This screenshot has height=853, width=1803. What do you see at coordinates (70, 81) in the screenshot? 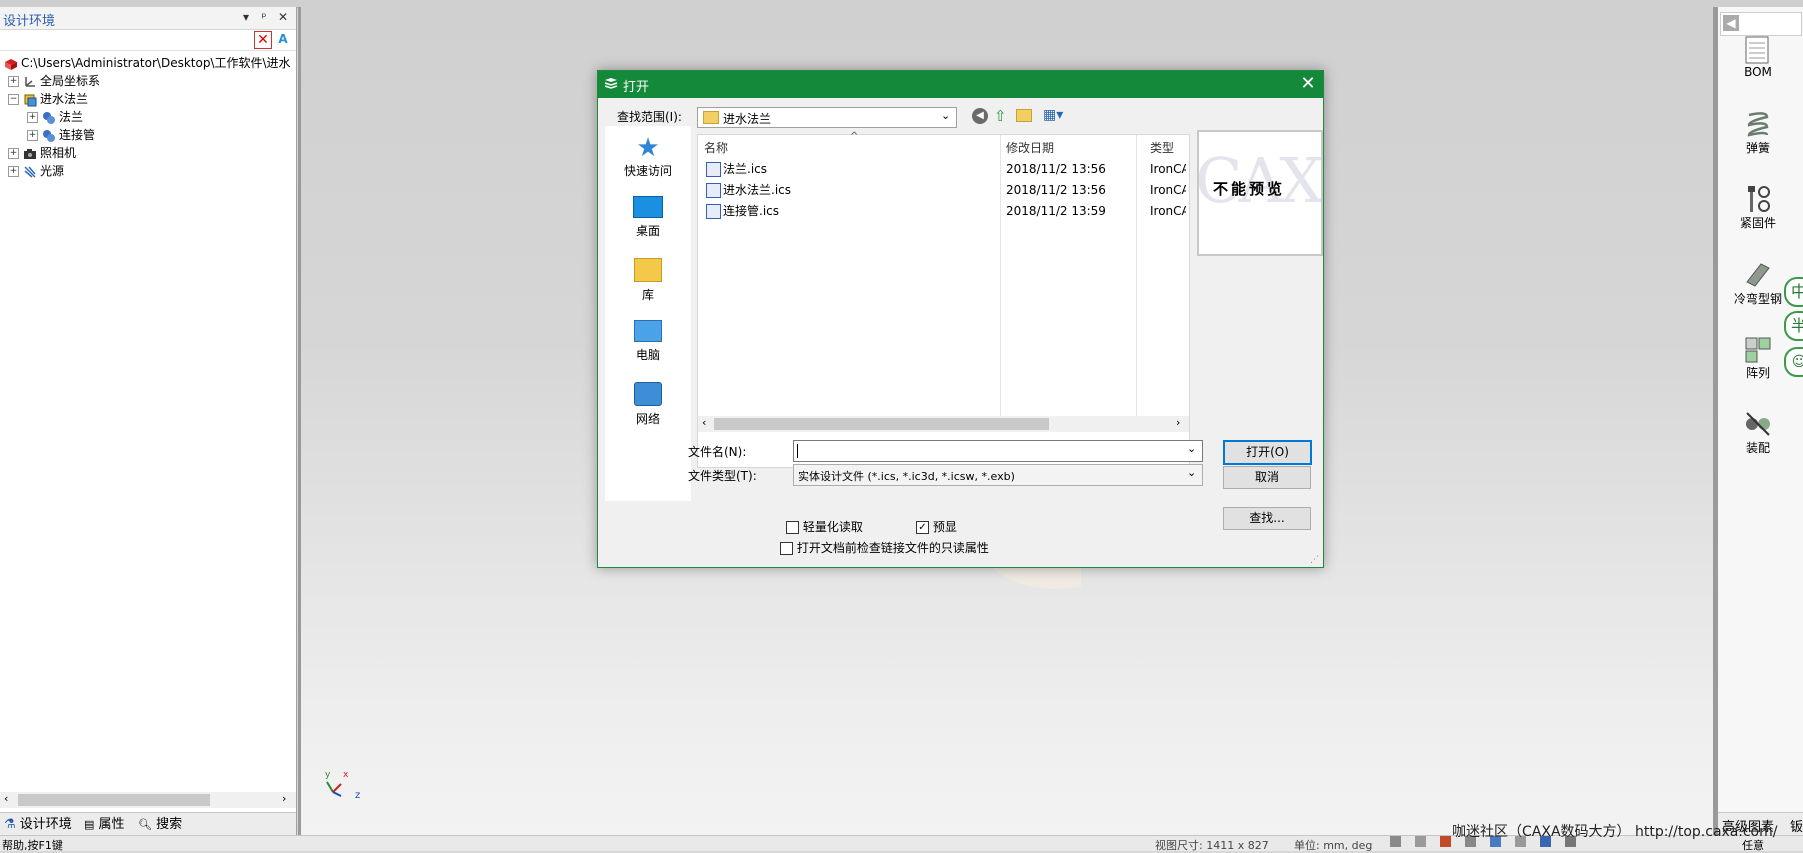
I see `tree-label: 全局坐标系` at bounding box center [70, 81].